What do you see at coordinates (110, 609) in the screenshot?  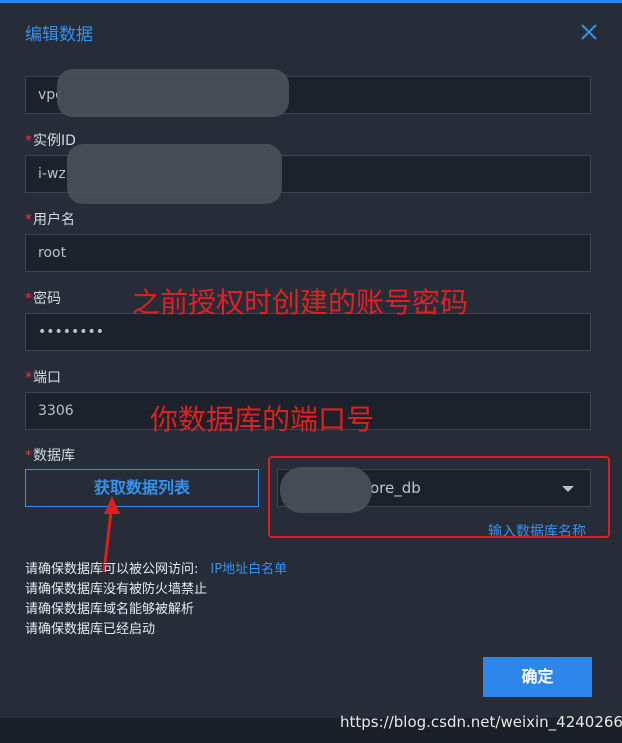 I see `note-line: 请确保数据库域名能够被解析` at bounding box center [110, 609].